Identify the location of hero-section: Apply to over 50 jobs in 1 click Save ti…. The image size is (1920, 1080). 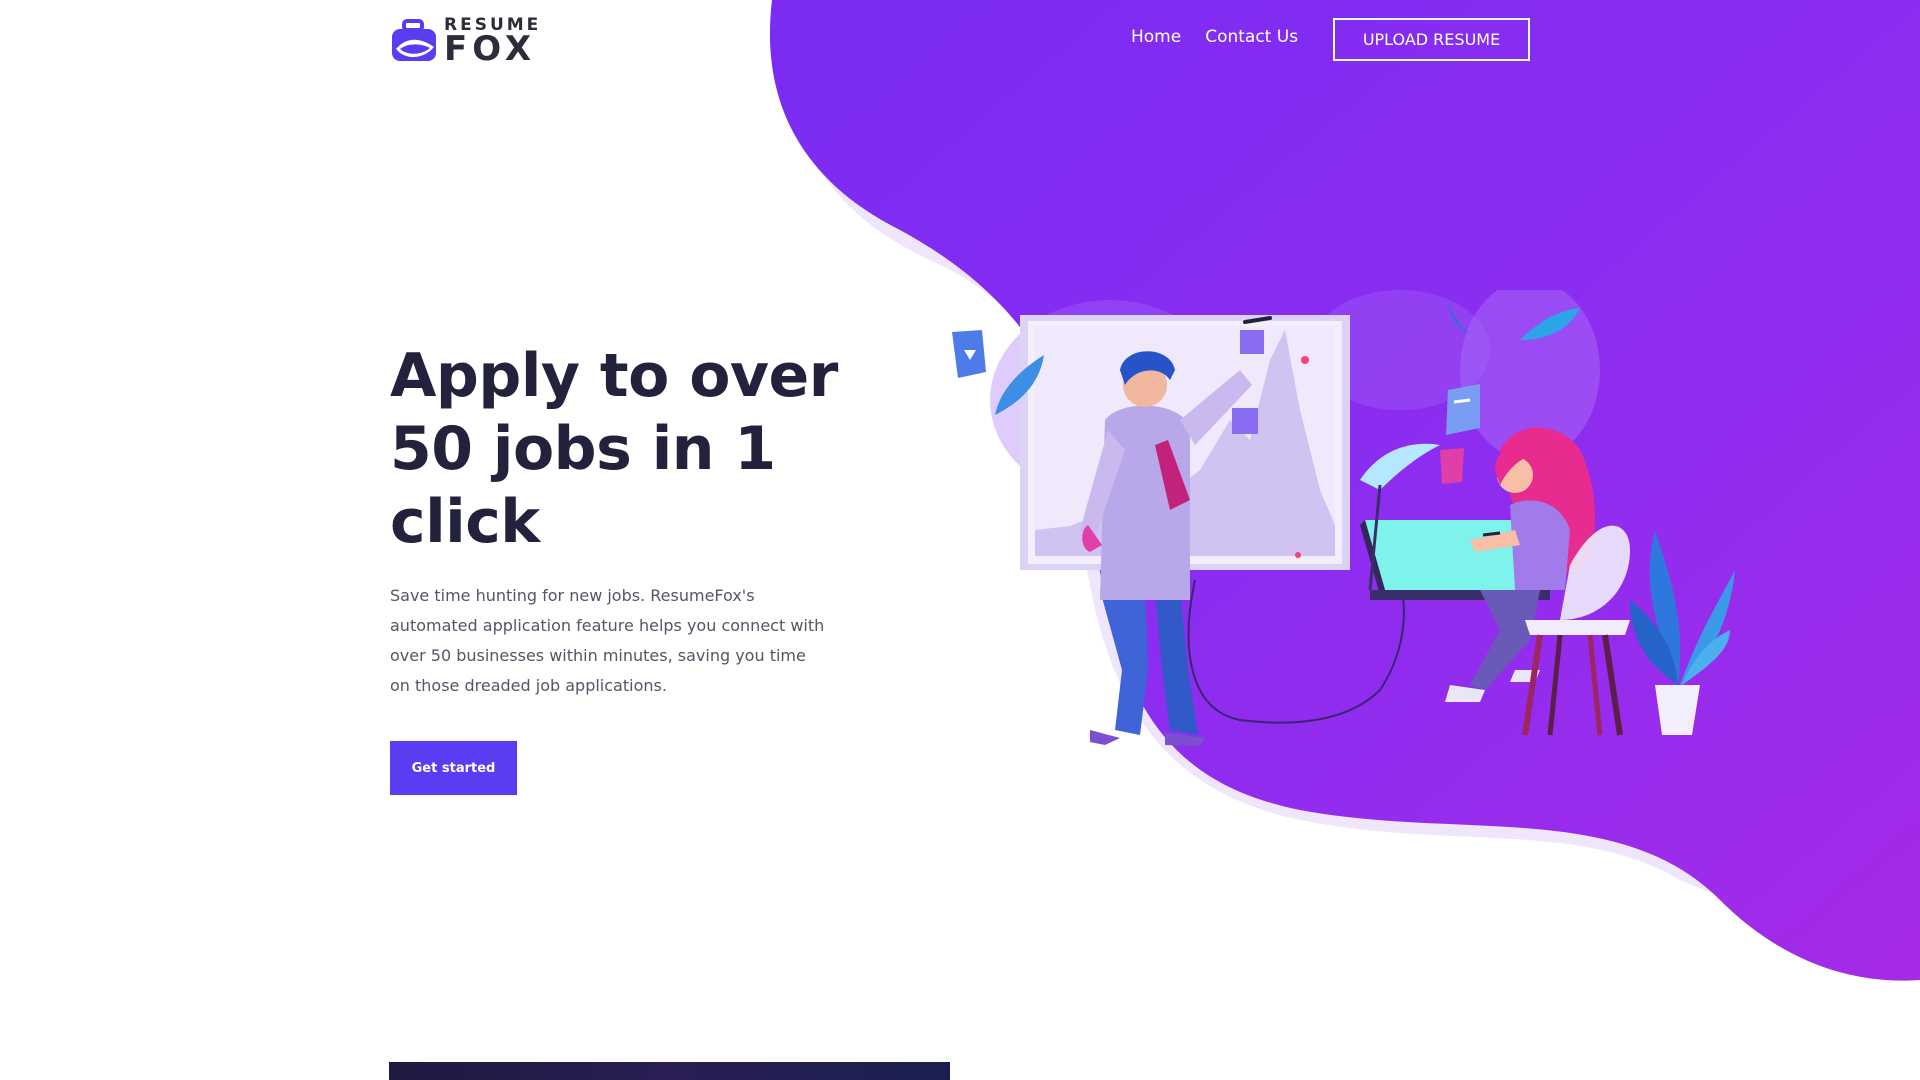
(620, 567).